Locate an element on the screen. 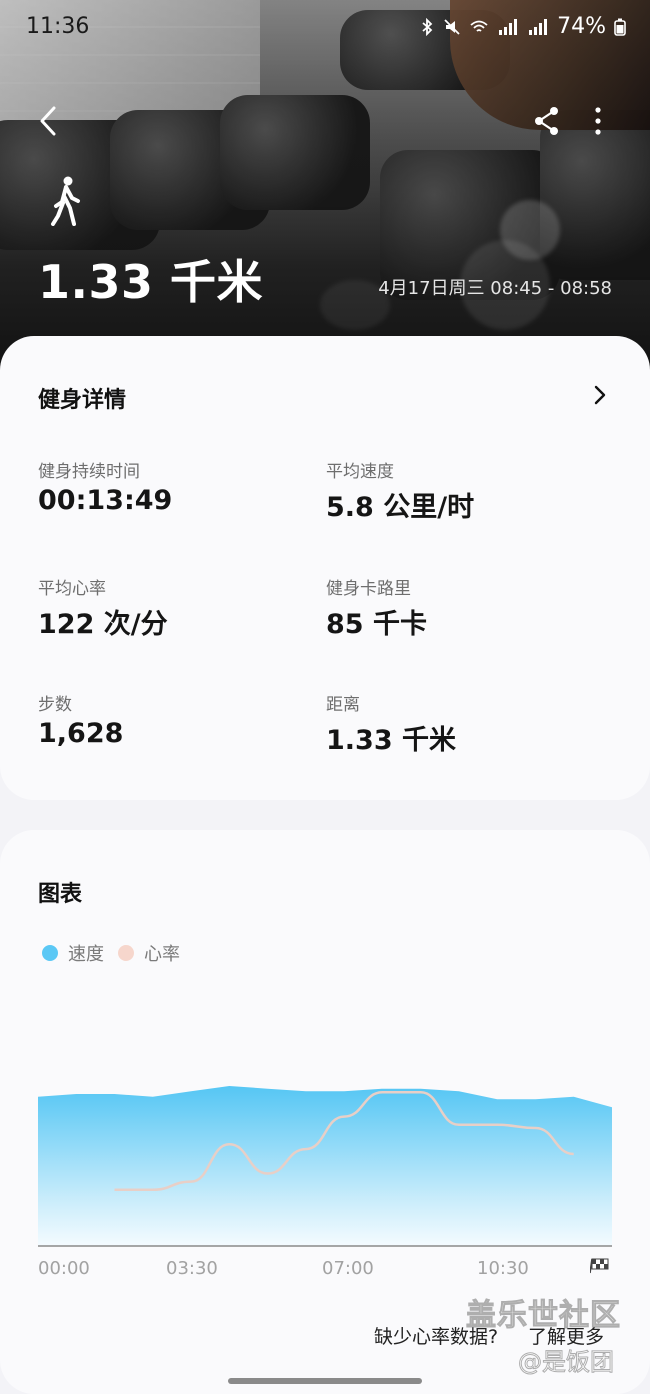 Image resolution: width=650 pixels, height=1394 pixels. battery-percent: 74% is located at coordinates (581, 26).